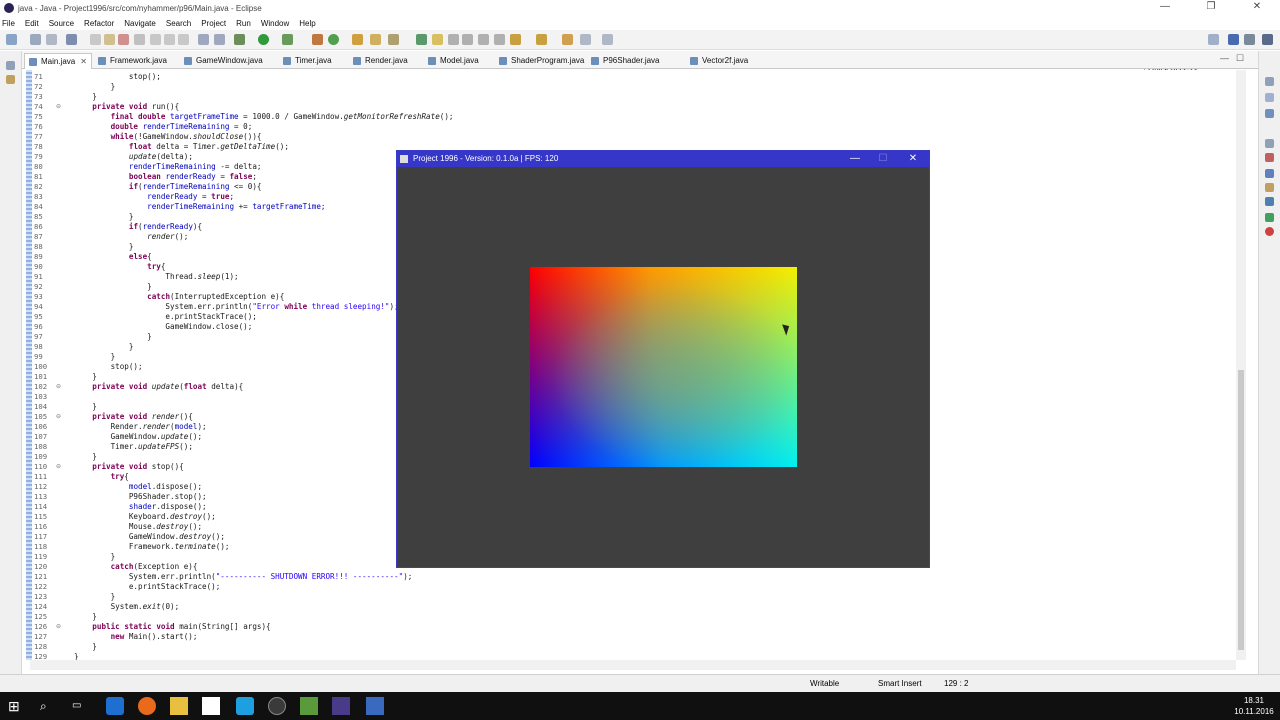 The image size is (1280, 720). Describe the element at coordinates (131, 236) in the screenshot. I see `code-line: render();` at that location.